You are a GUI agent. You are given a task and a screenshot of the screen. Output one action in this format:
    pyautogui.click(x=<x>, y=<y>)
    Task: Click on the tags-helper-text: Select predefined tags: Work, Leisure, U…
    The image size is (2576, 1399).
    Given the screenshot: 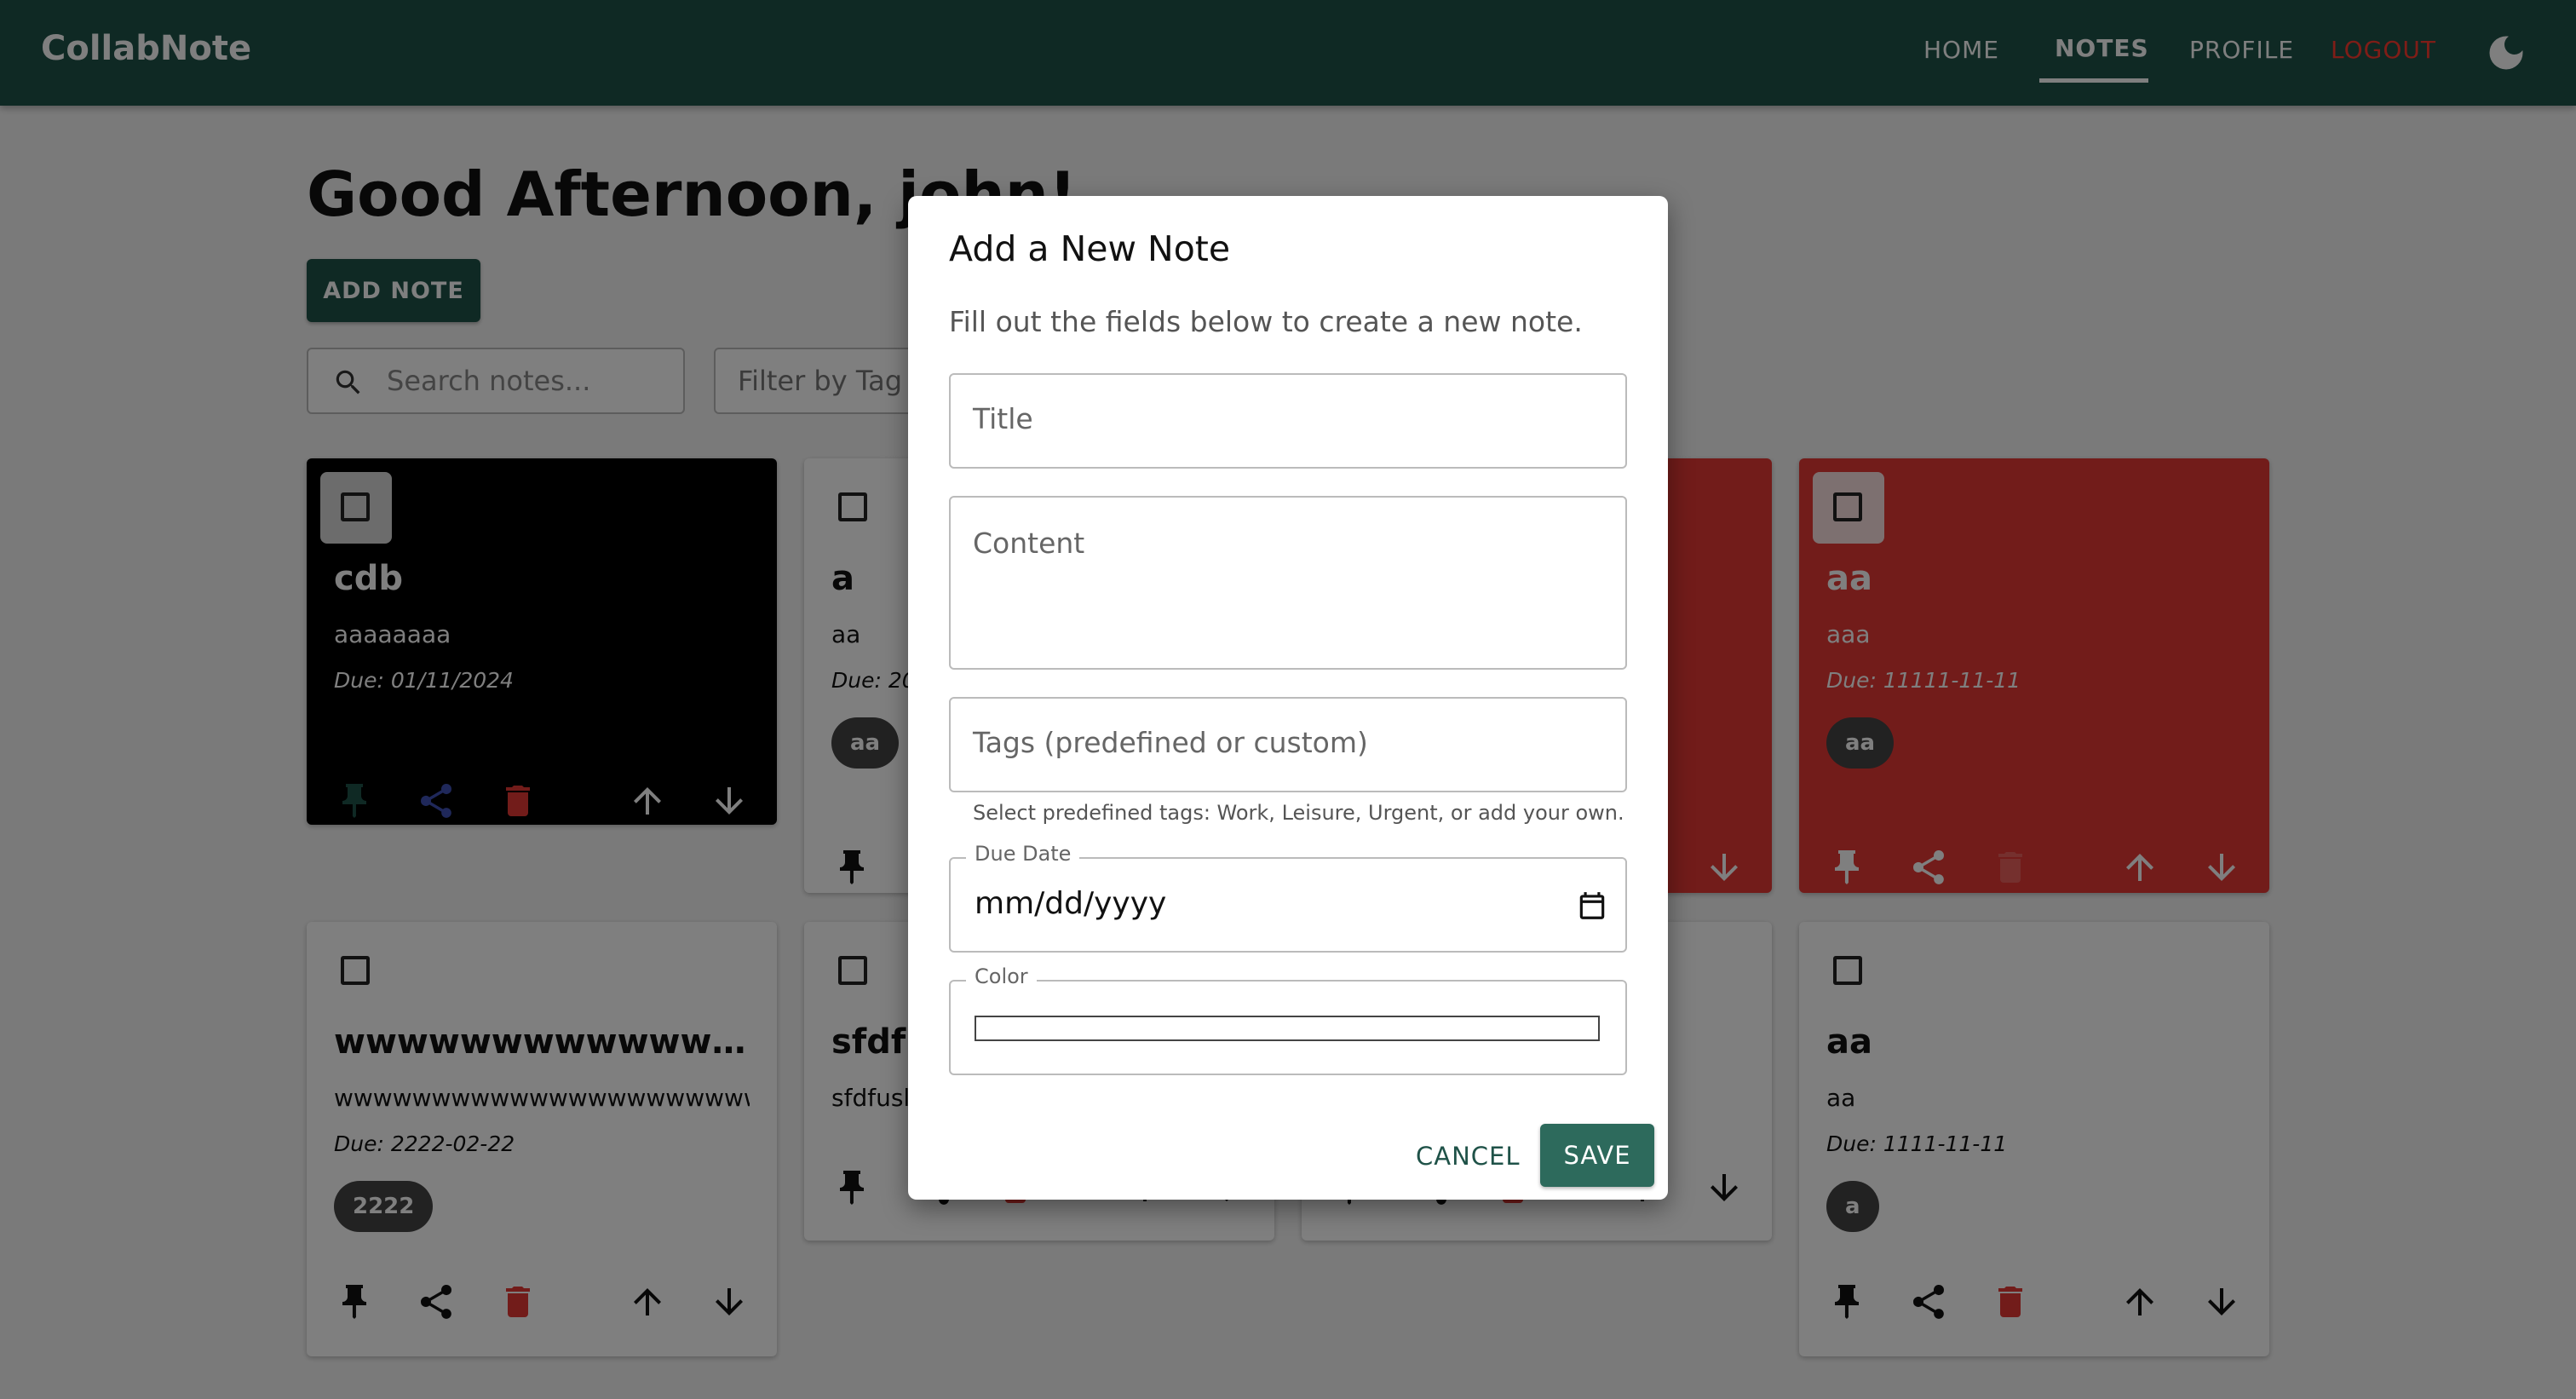 What is the action you would take?
    pyautogui.click(x=1299, y=813)
    